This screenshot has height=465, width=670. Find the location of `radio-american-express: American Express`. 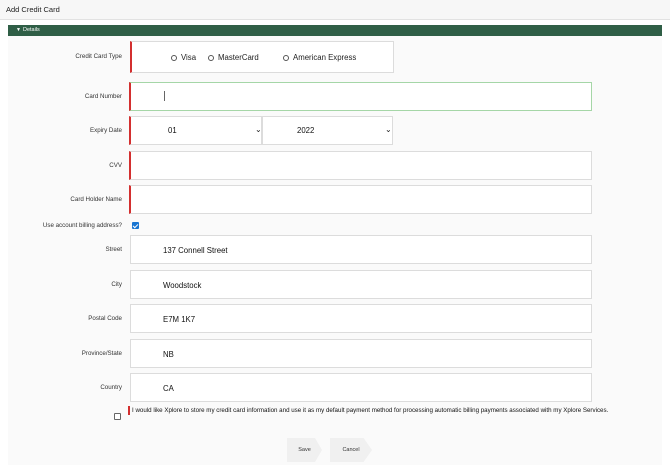

radio-american-express: American Express is located at coordinates (319, 57).